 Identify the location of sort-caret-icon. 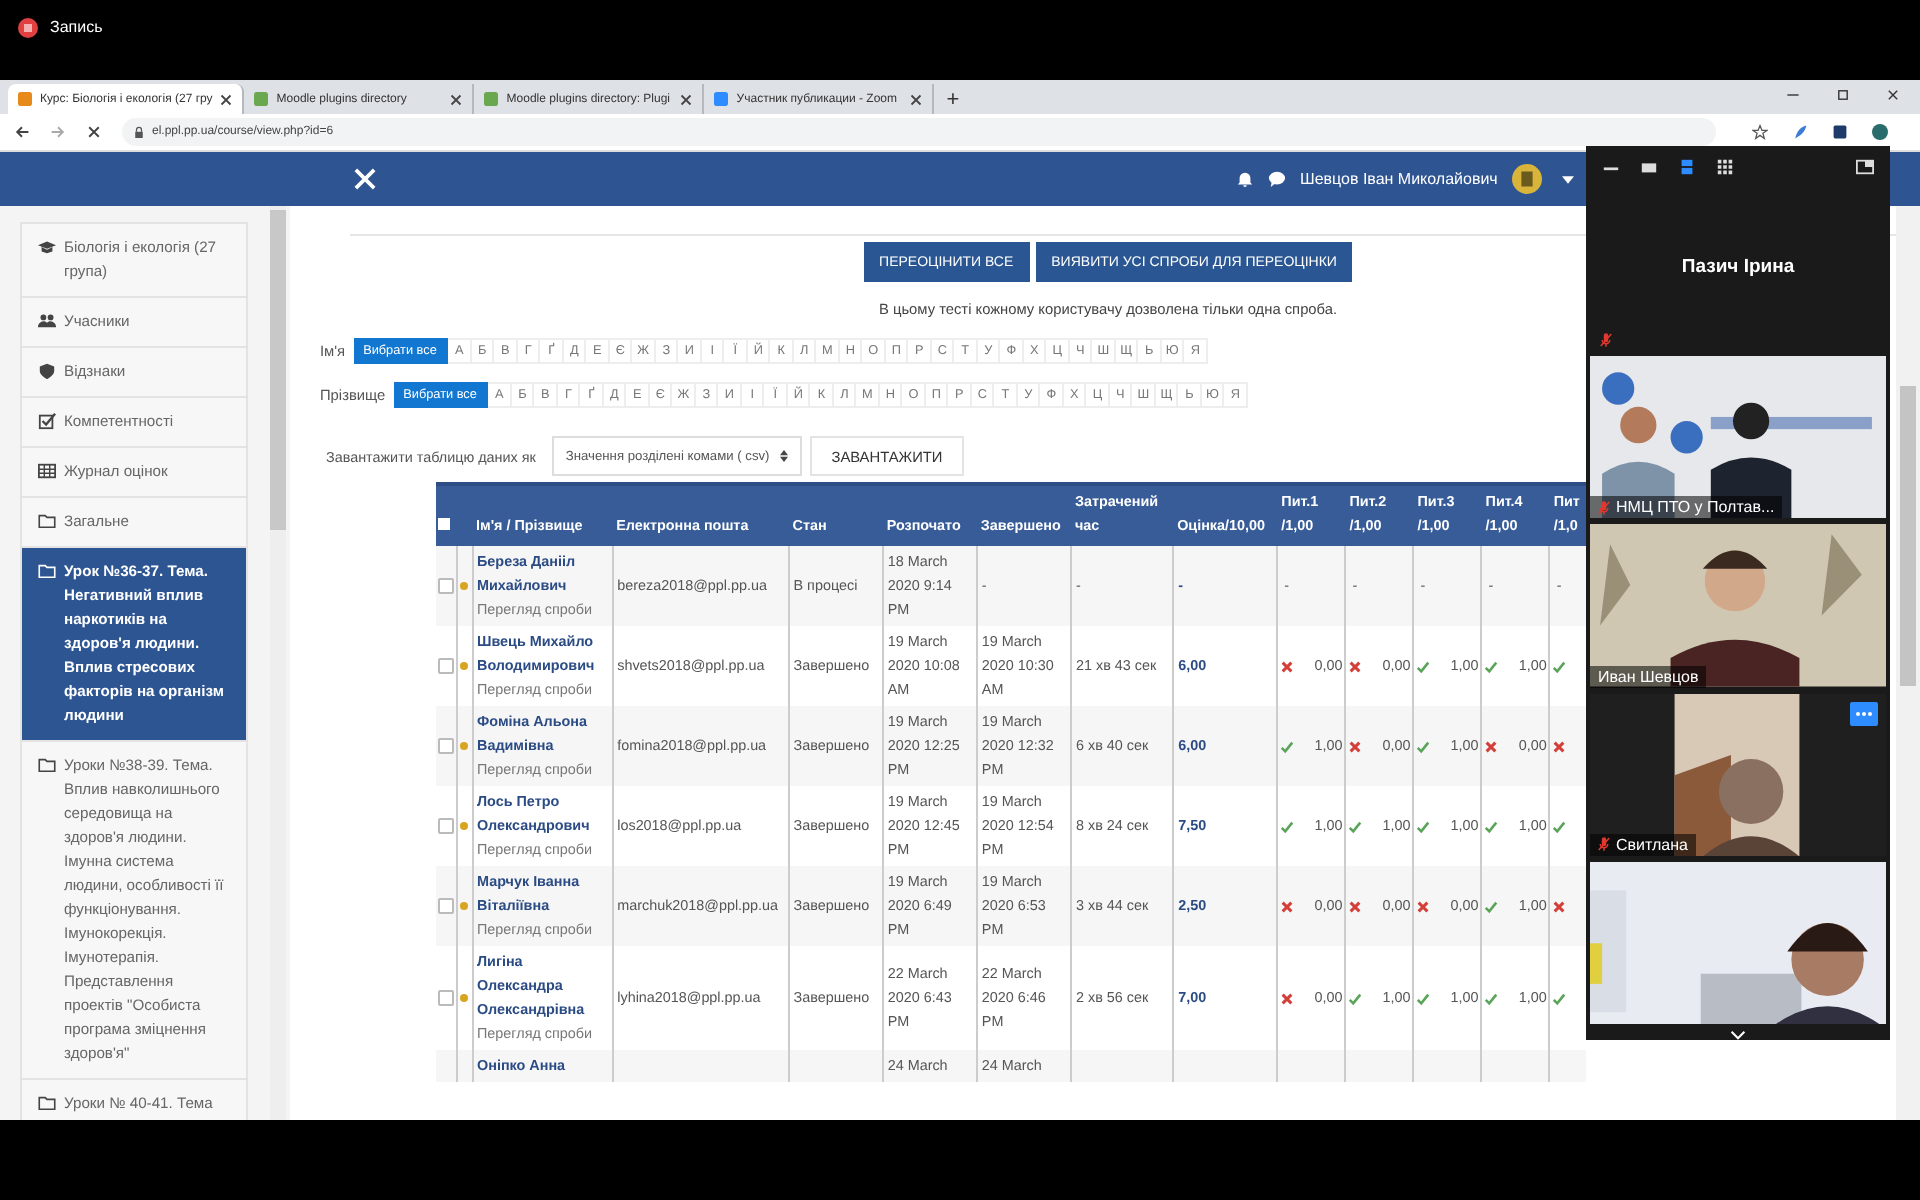
(783, 456).